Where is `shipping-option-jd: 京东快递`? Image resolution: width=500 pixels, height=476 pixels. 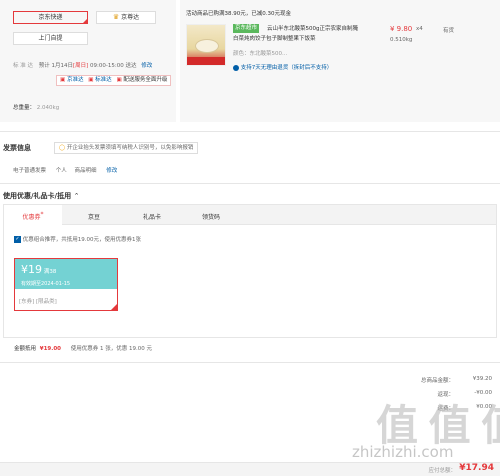 shipping-option-jd: 京东快递 is located at coordinates (50, 17).